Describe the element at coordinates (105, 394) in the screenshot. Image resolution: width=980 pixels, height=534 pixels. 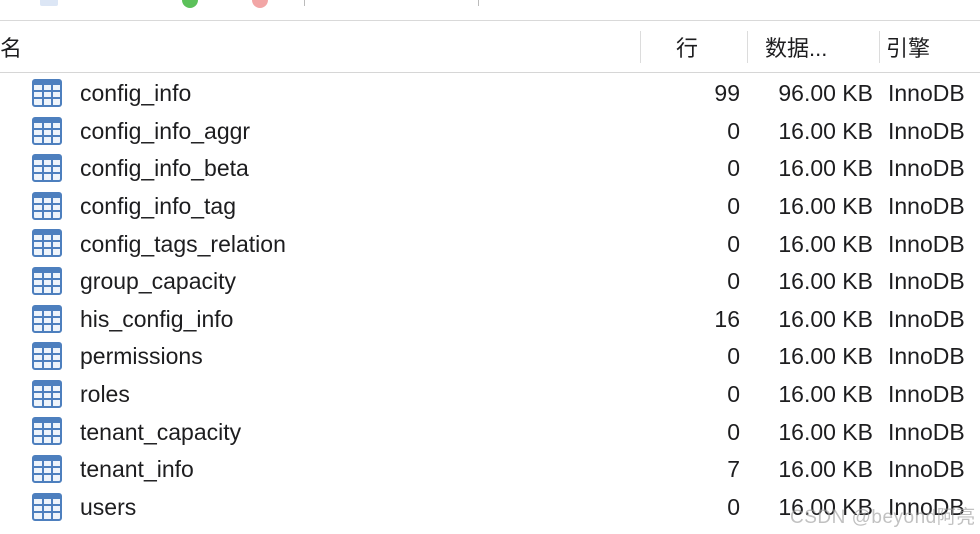
I see `table-name: roles` at that location.